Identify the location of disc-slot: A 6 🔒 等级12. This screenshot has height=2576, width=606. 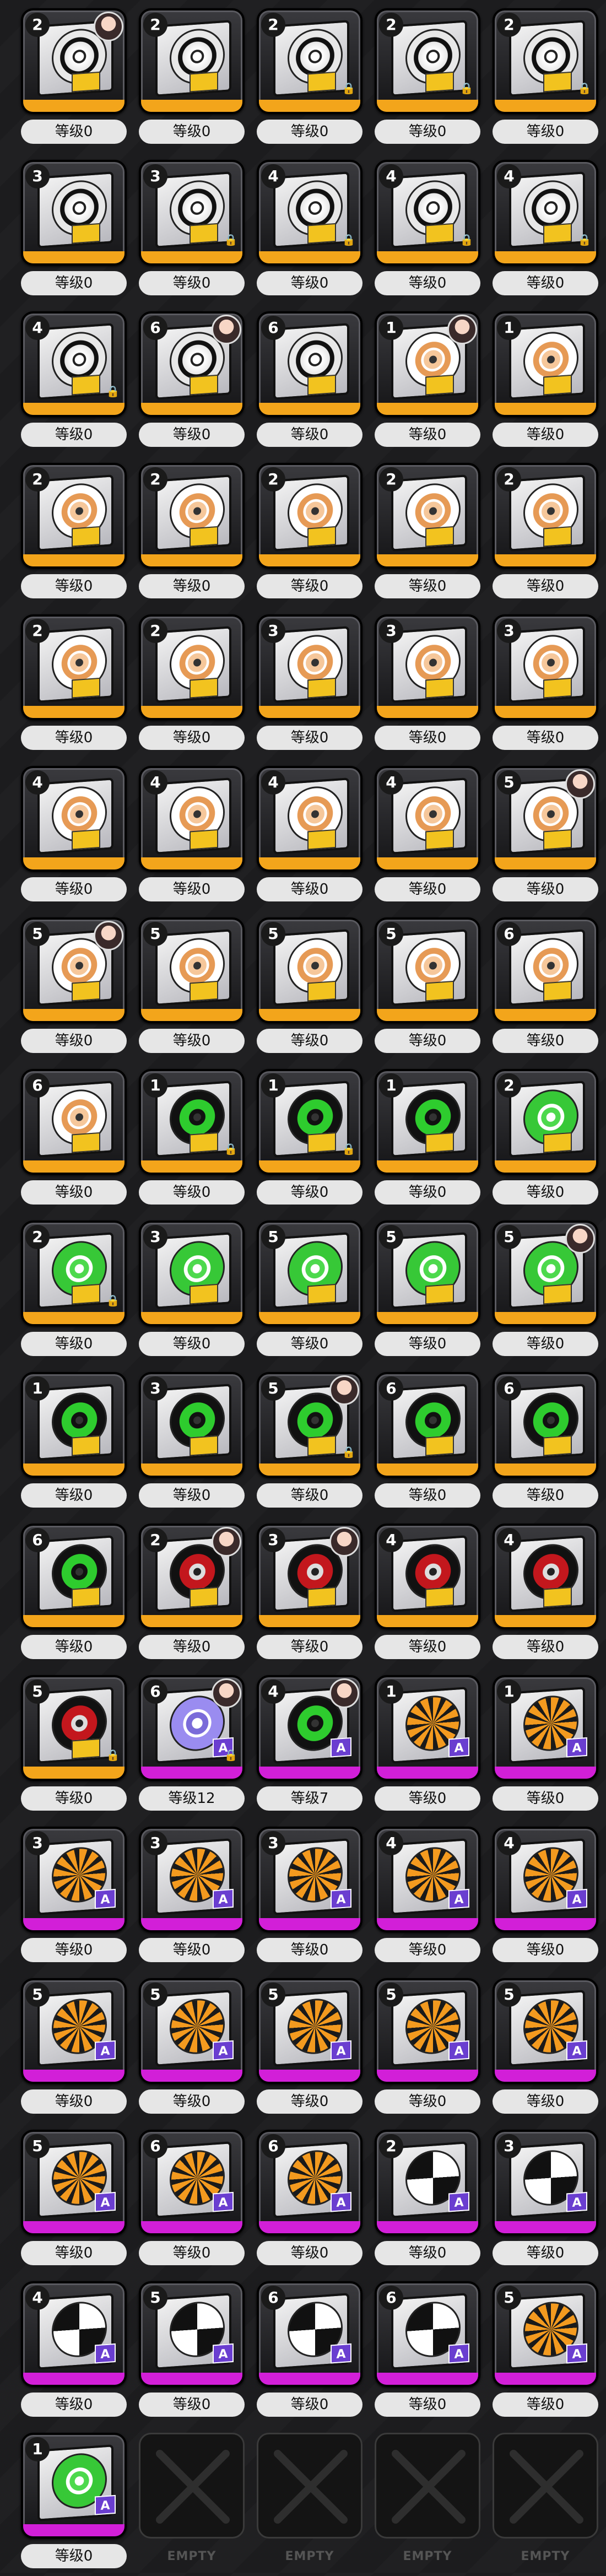
(191, 1744).